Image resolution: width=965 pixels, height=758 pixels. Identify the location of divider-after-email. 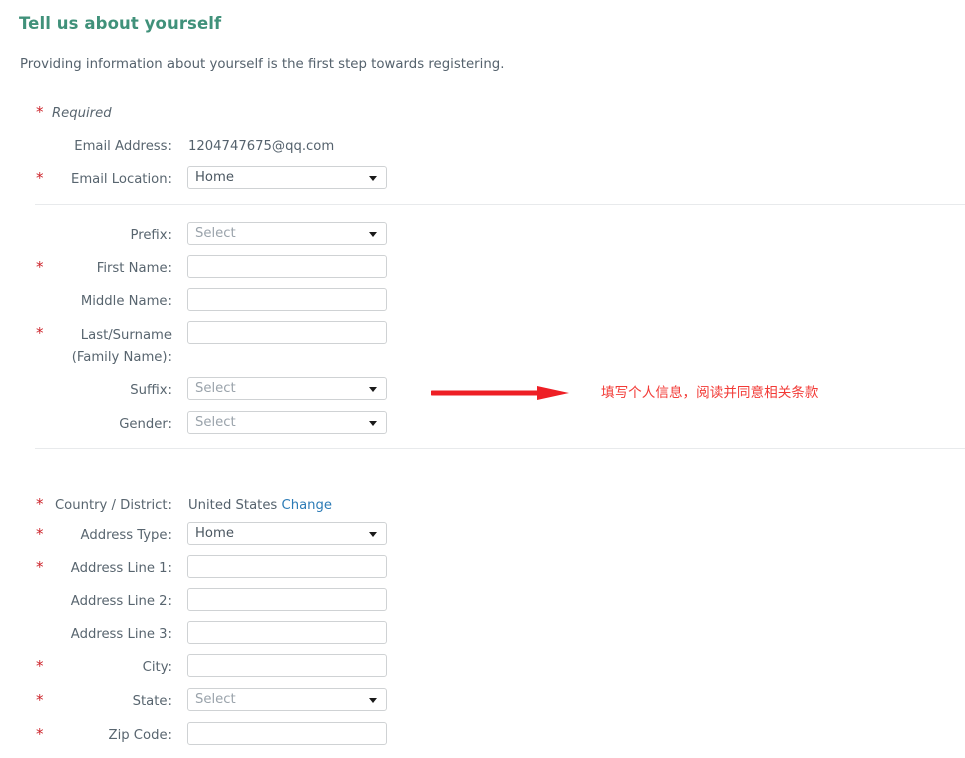
(500, 204).